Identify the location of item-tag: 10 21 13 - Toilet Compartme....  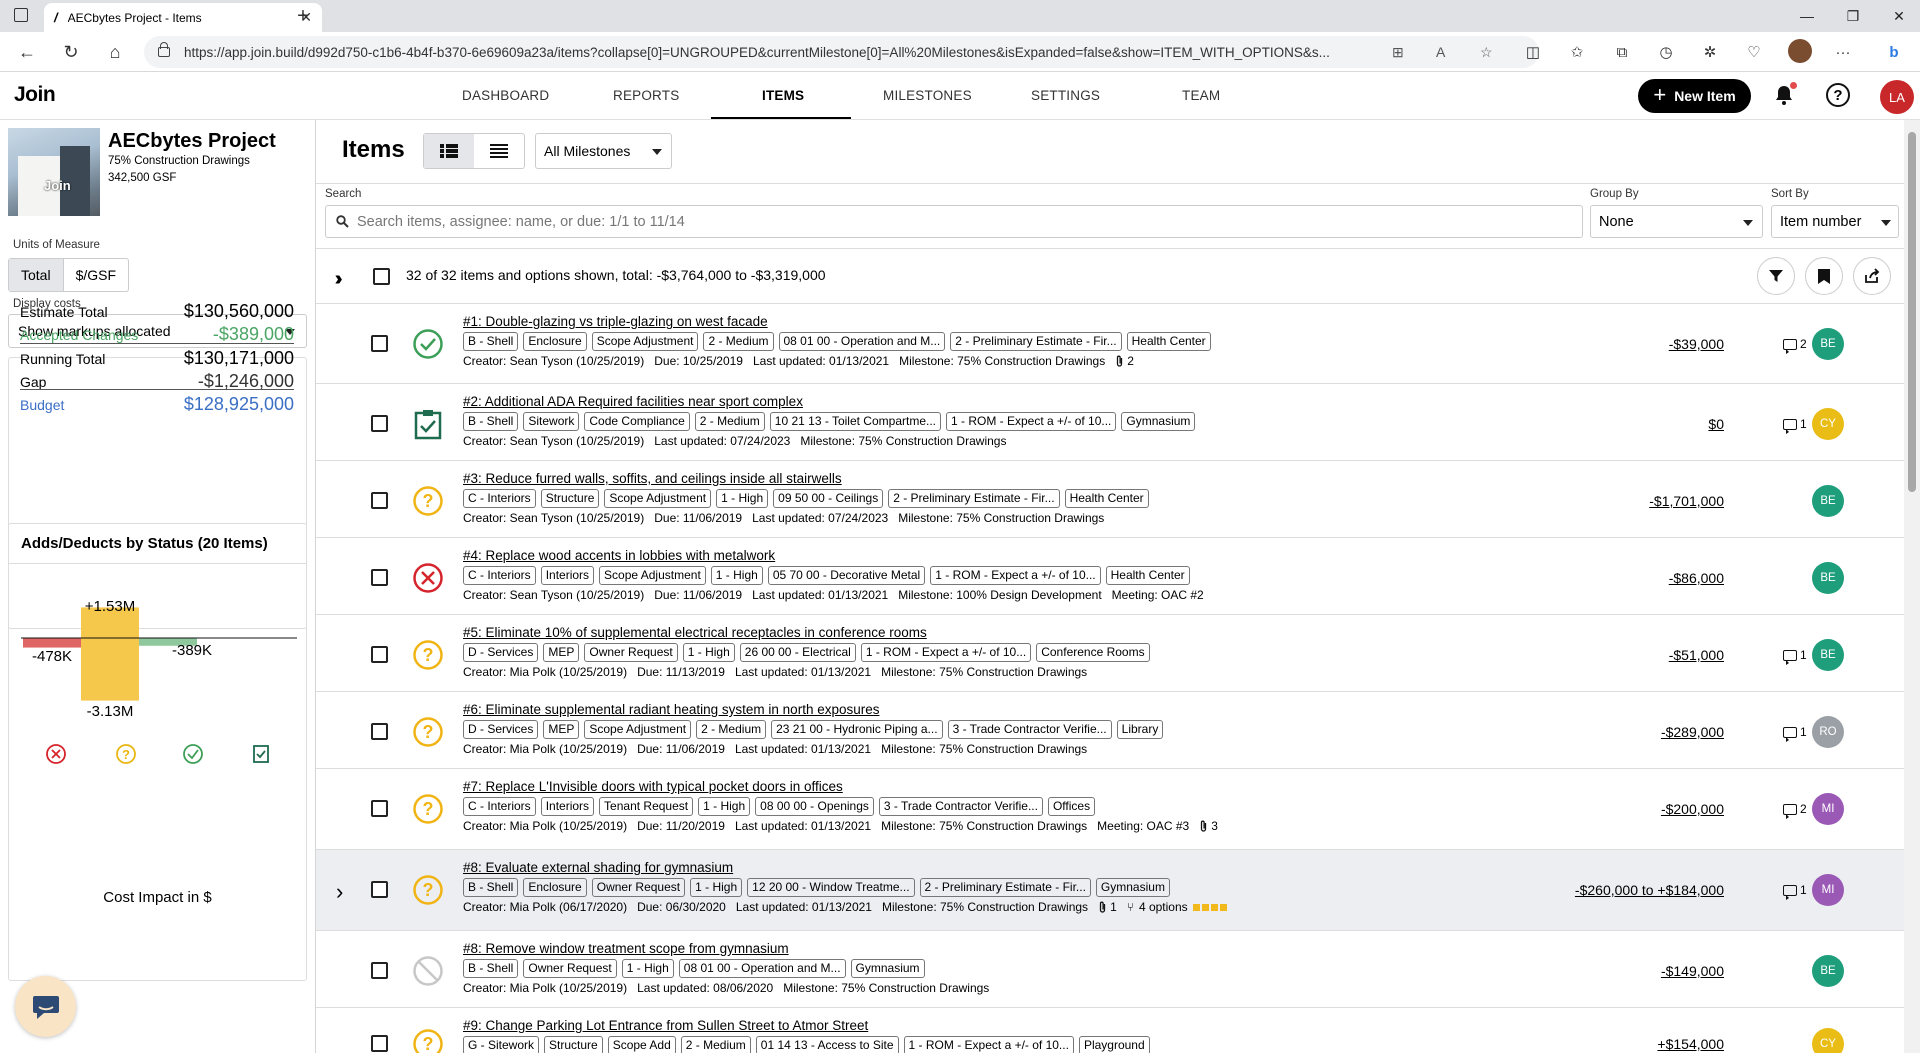
(855, 421).